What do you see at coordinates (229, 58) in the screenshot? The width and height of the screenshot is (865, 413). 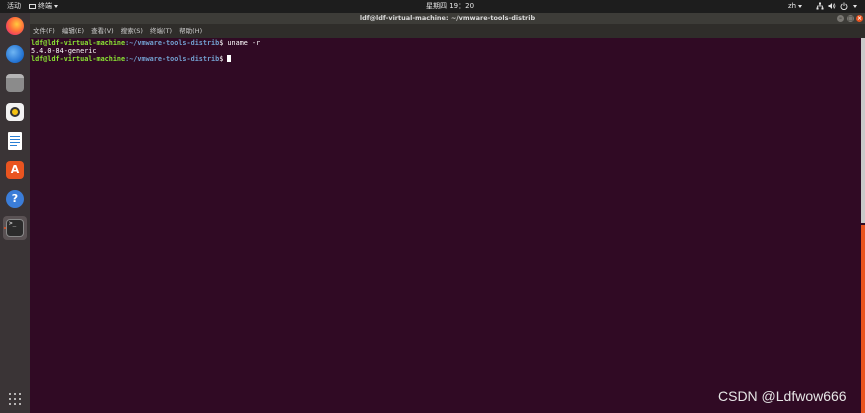 I see `text-cursor` at bounding box center [229, 58].